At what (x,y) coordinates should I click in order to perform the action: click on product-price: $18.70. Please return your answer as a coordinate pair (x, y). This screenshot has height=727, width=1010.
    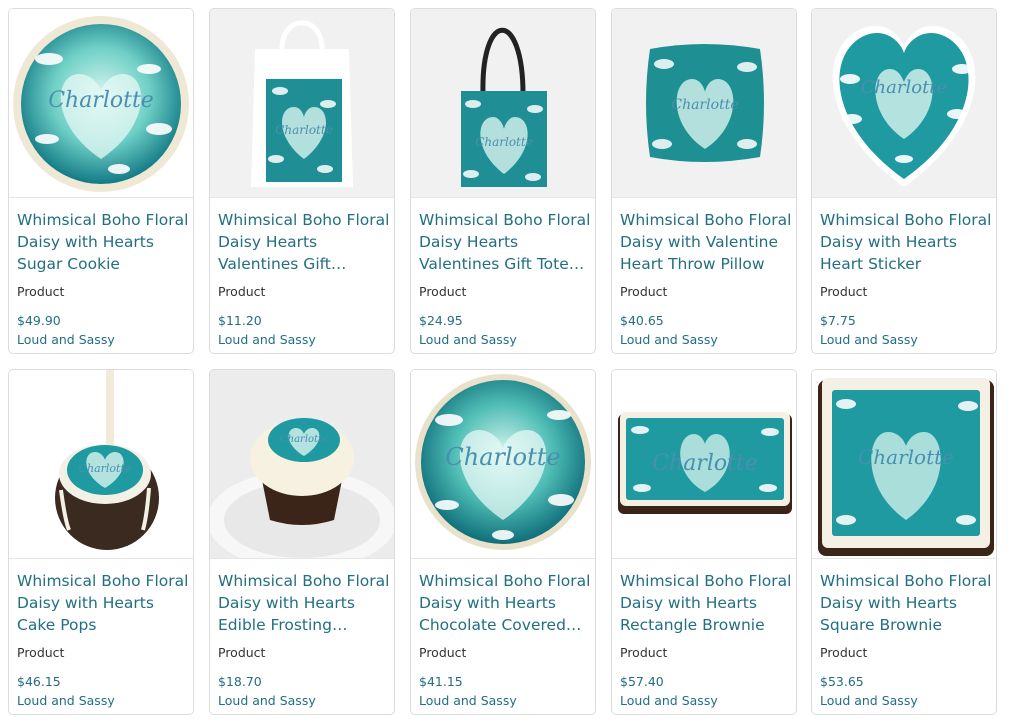
    Looking at the image, I should click on (240, 681).